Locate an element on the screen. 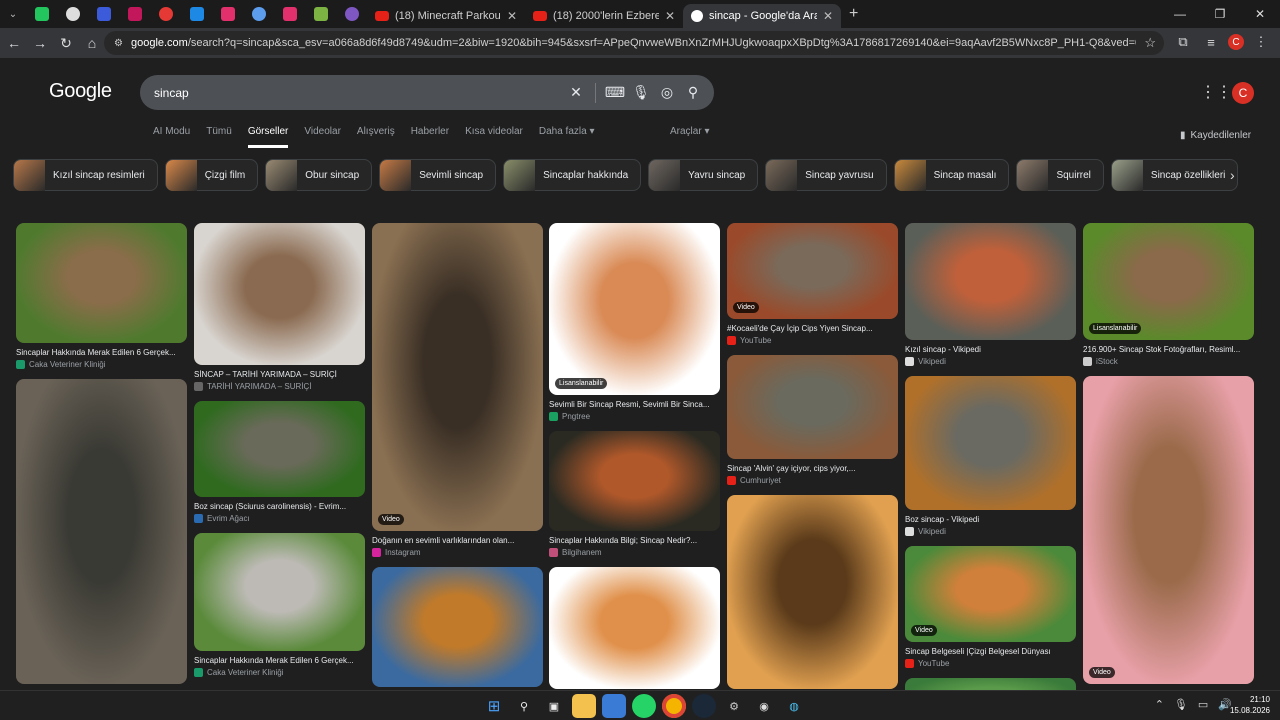 The width and height of the screenshot is (1280, 720). display-icon: ▭ is located at coordinates (1203, 704).